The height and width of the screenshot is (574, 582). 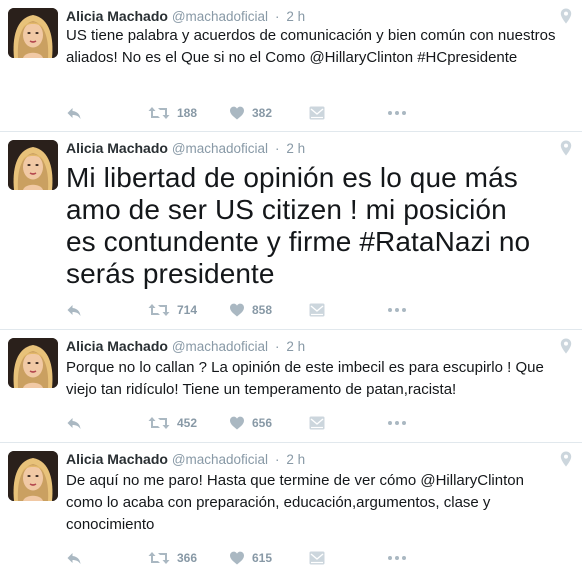 What do you see at coordinates (172, 558) in the screenshot?
I see `retweet-button: 366` at bounding box center [172, 558].